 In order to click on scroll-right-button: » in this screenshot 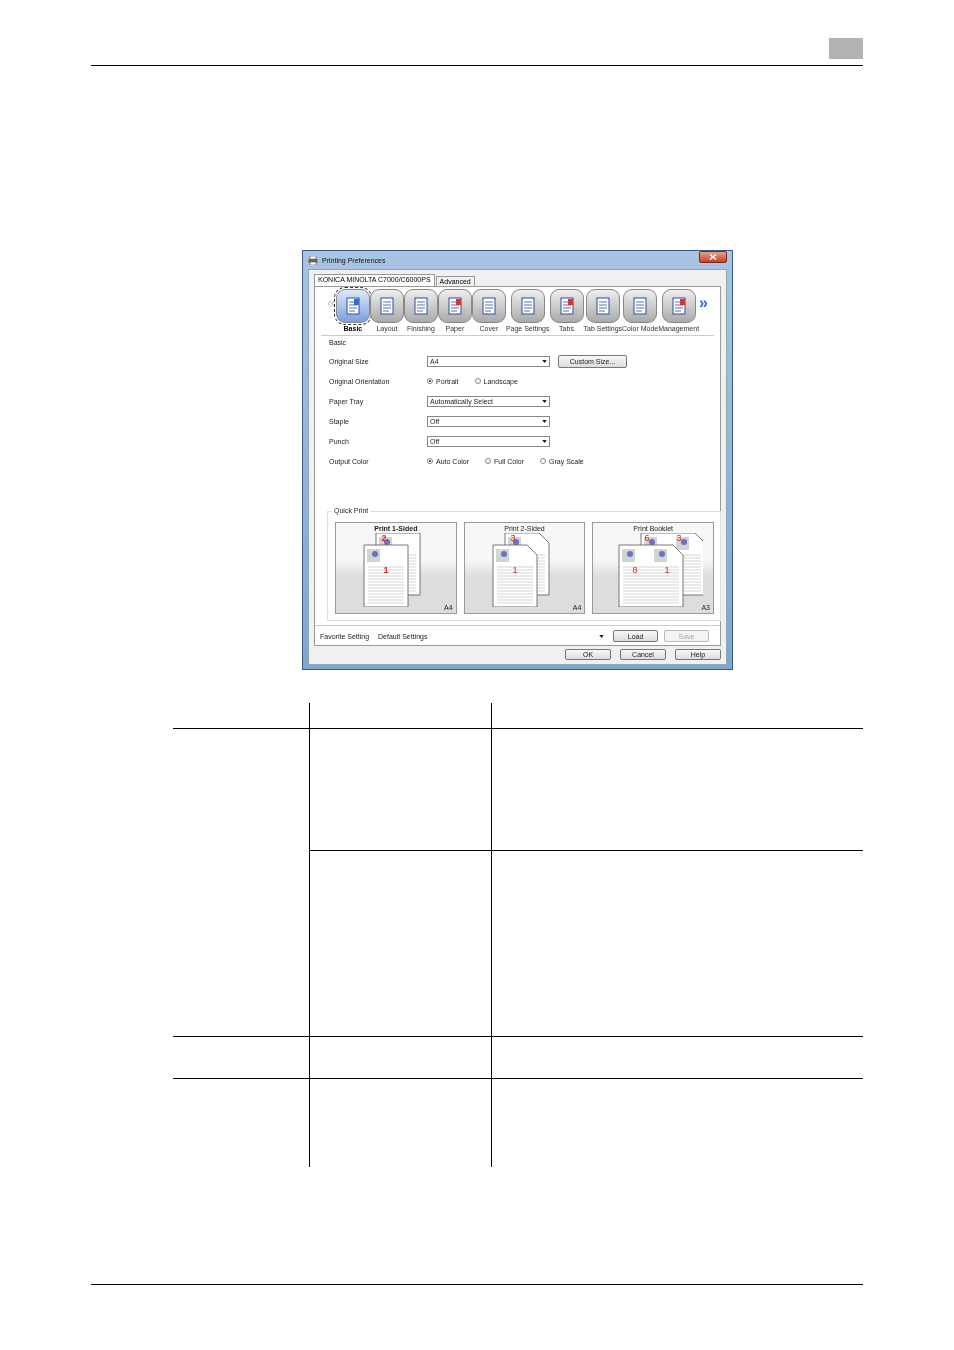, I will do `click(703, 303)`.